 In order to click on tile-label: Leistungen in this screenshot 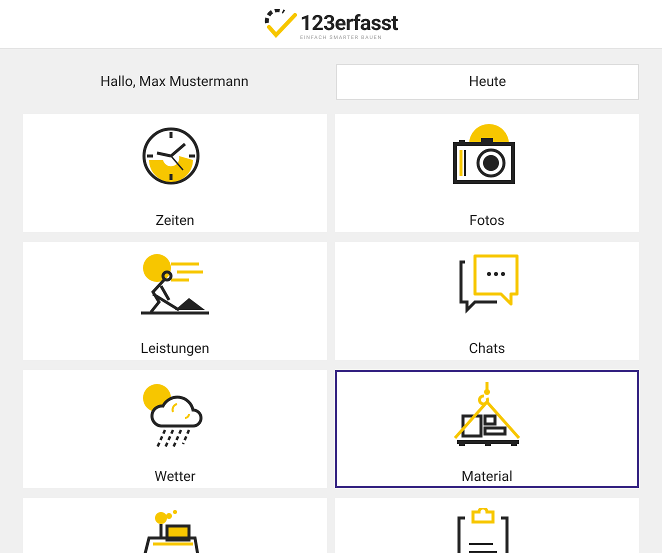, I will do `click(175, 349)`.